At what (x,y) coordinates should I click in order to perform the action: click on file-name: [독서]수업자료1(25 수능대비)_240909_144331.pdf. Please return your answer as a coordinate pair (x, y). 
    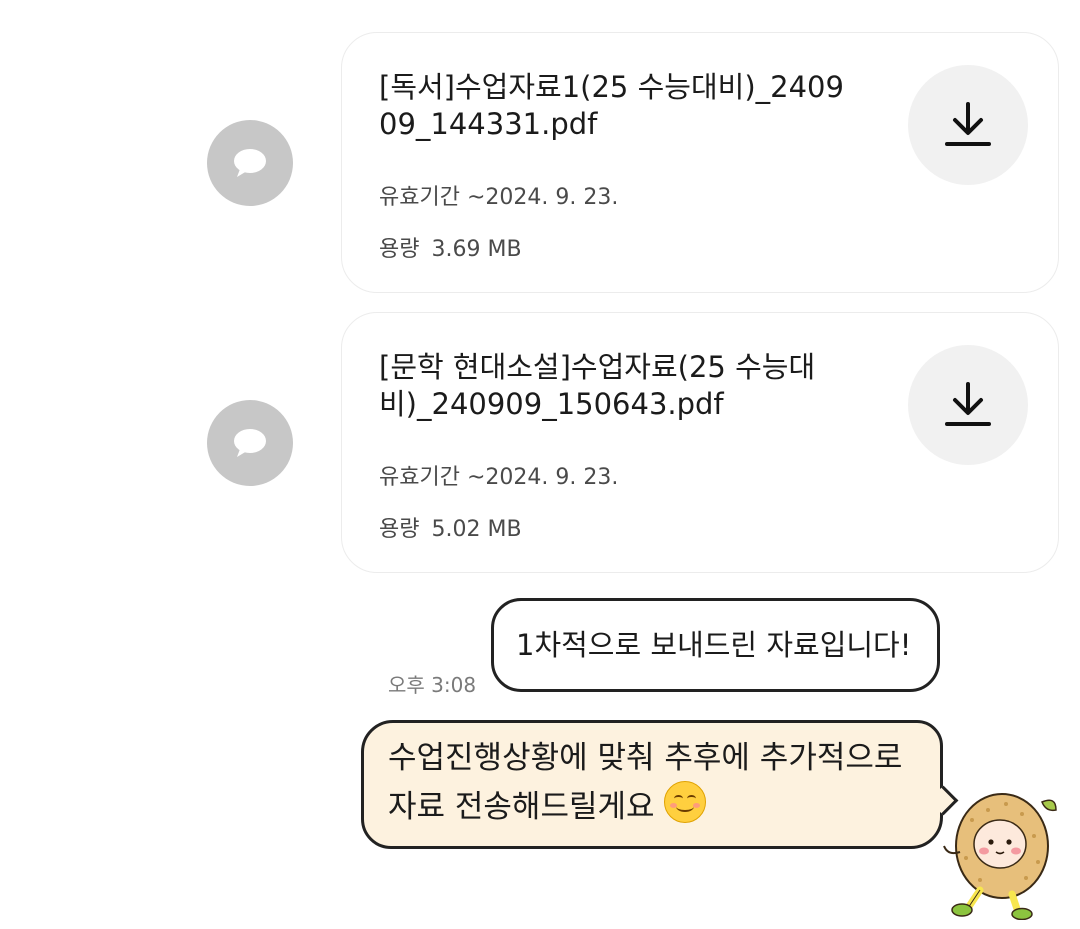
    Looking at the image, I should click on (614, 106).